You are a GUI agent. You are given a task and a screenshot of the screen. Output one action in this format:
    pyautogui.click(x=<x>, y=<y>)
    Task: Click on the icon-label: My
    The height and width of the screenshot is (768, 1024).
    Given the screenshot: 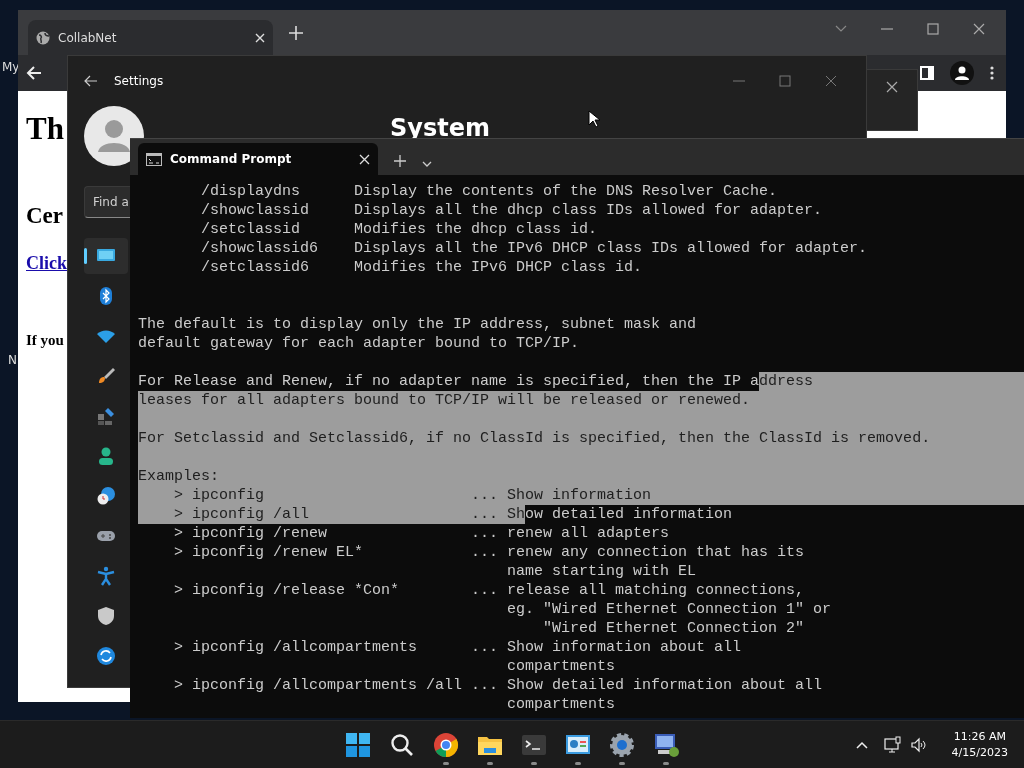 What is the action you would take?
    pyautogui.click(x=11, y=67)
    